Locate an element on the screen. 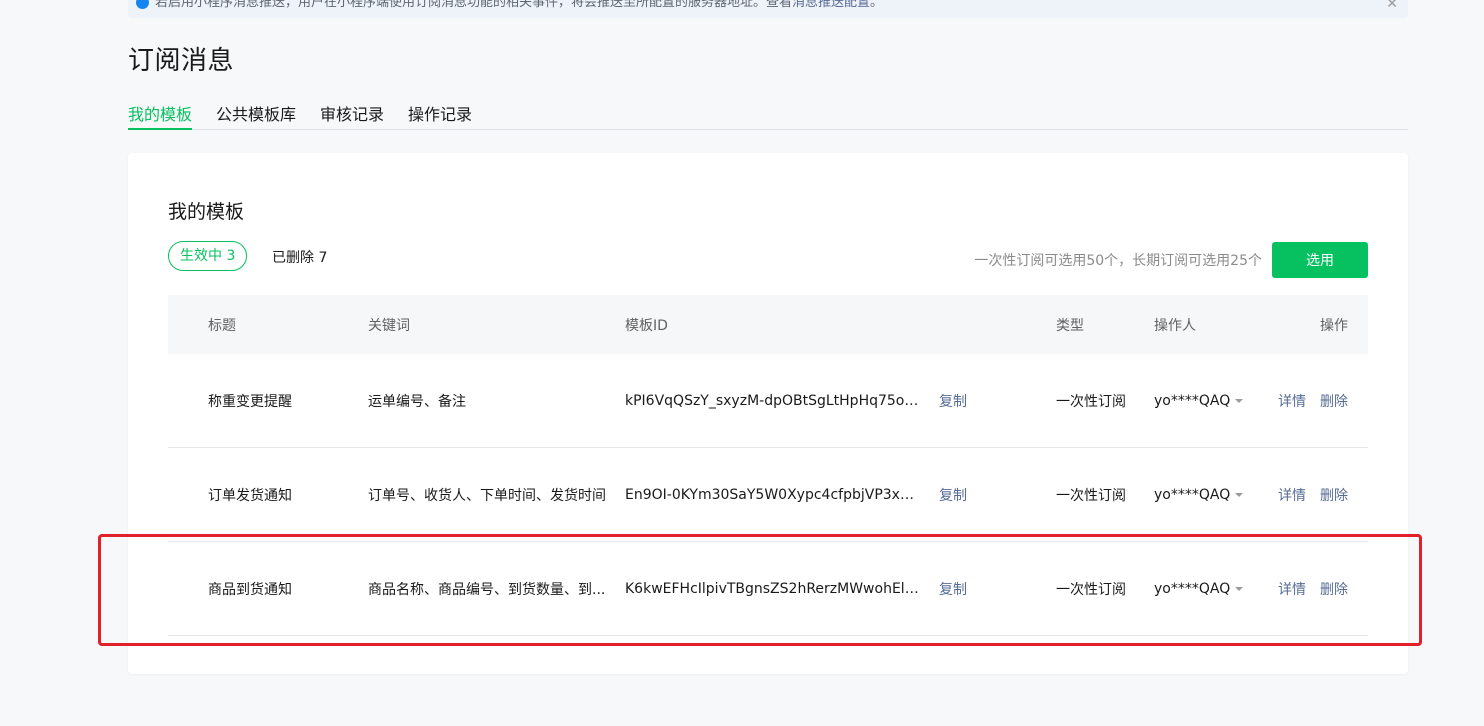 This screenshot has width=1484, height=726. notice-link: 消息推送配置 is located at coordinates (831, 5).